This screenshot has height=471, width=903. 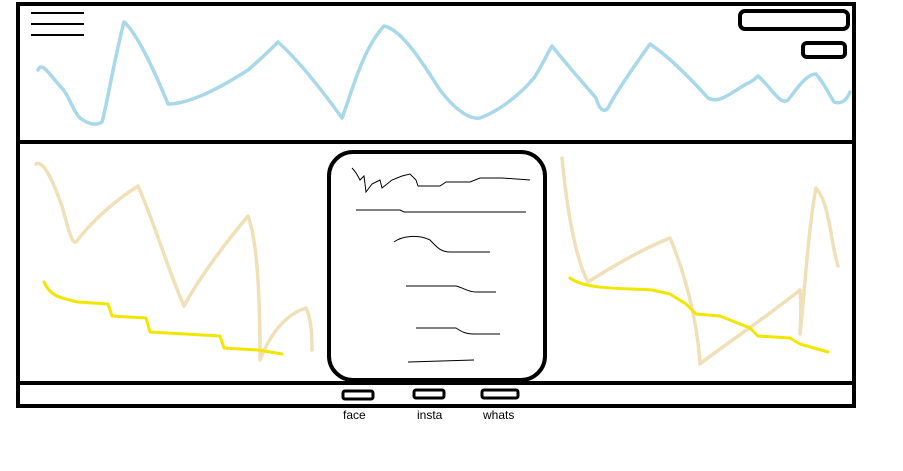 I want to click on whats-link-label: whats, so click(x=499, y=415).